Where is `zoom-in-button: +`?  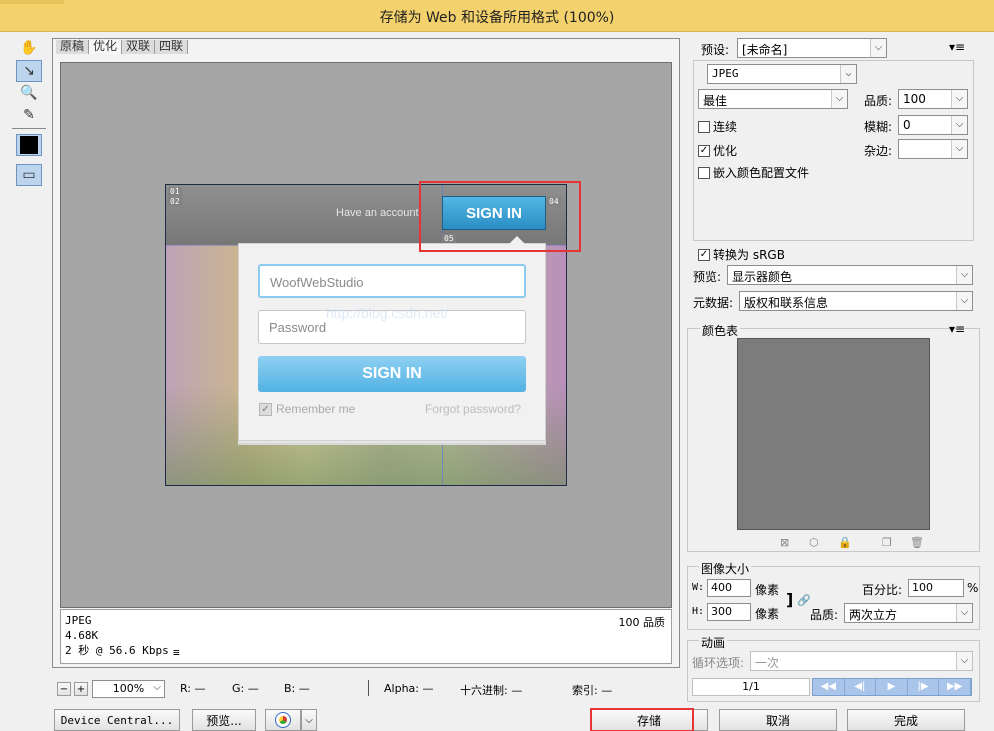
zoom-in-button: + is located at coordinates (81, 689).